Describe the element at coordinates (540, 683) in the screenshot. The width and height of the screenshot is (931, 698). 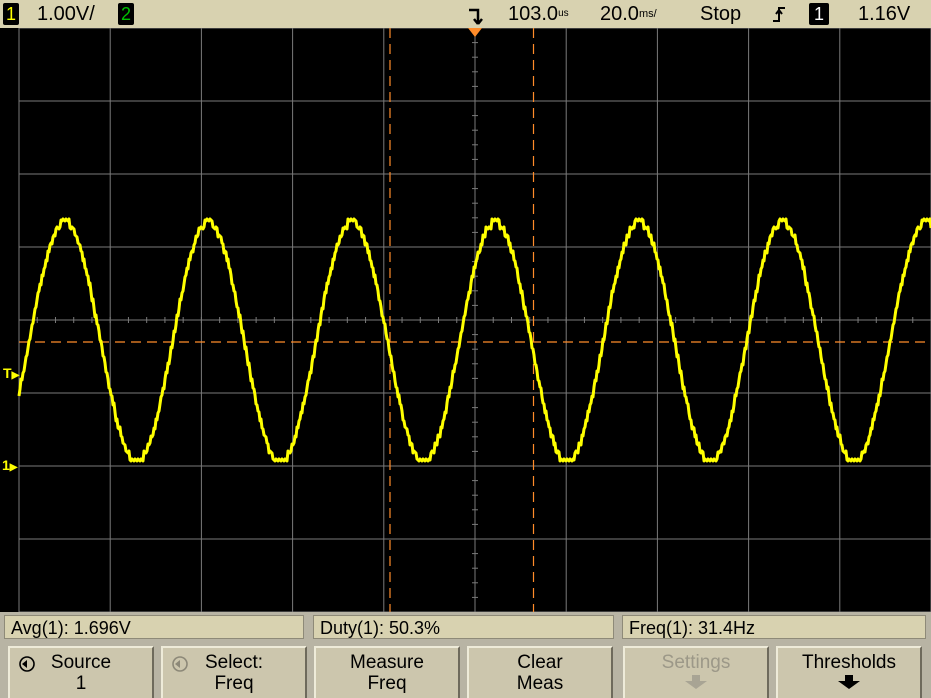
I see `clear-softkey-value: Meas` at that location.